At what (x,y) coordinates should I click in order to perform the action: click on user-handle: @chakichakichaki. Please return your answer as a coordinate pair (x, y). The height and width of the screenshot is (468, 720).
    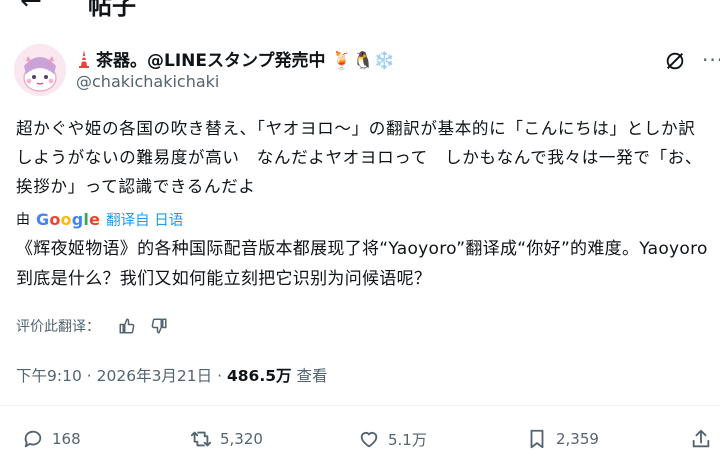
    Looking at the image, I should click on (147, 81).